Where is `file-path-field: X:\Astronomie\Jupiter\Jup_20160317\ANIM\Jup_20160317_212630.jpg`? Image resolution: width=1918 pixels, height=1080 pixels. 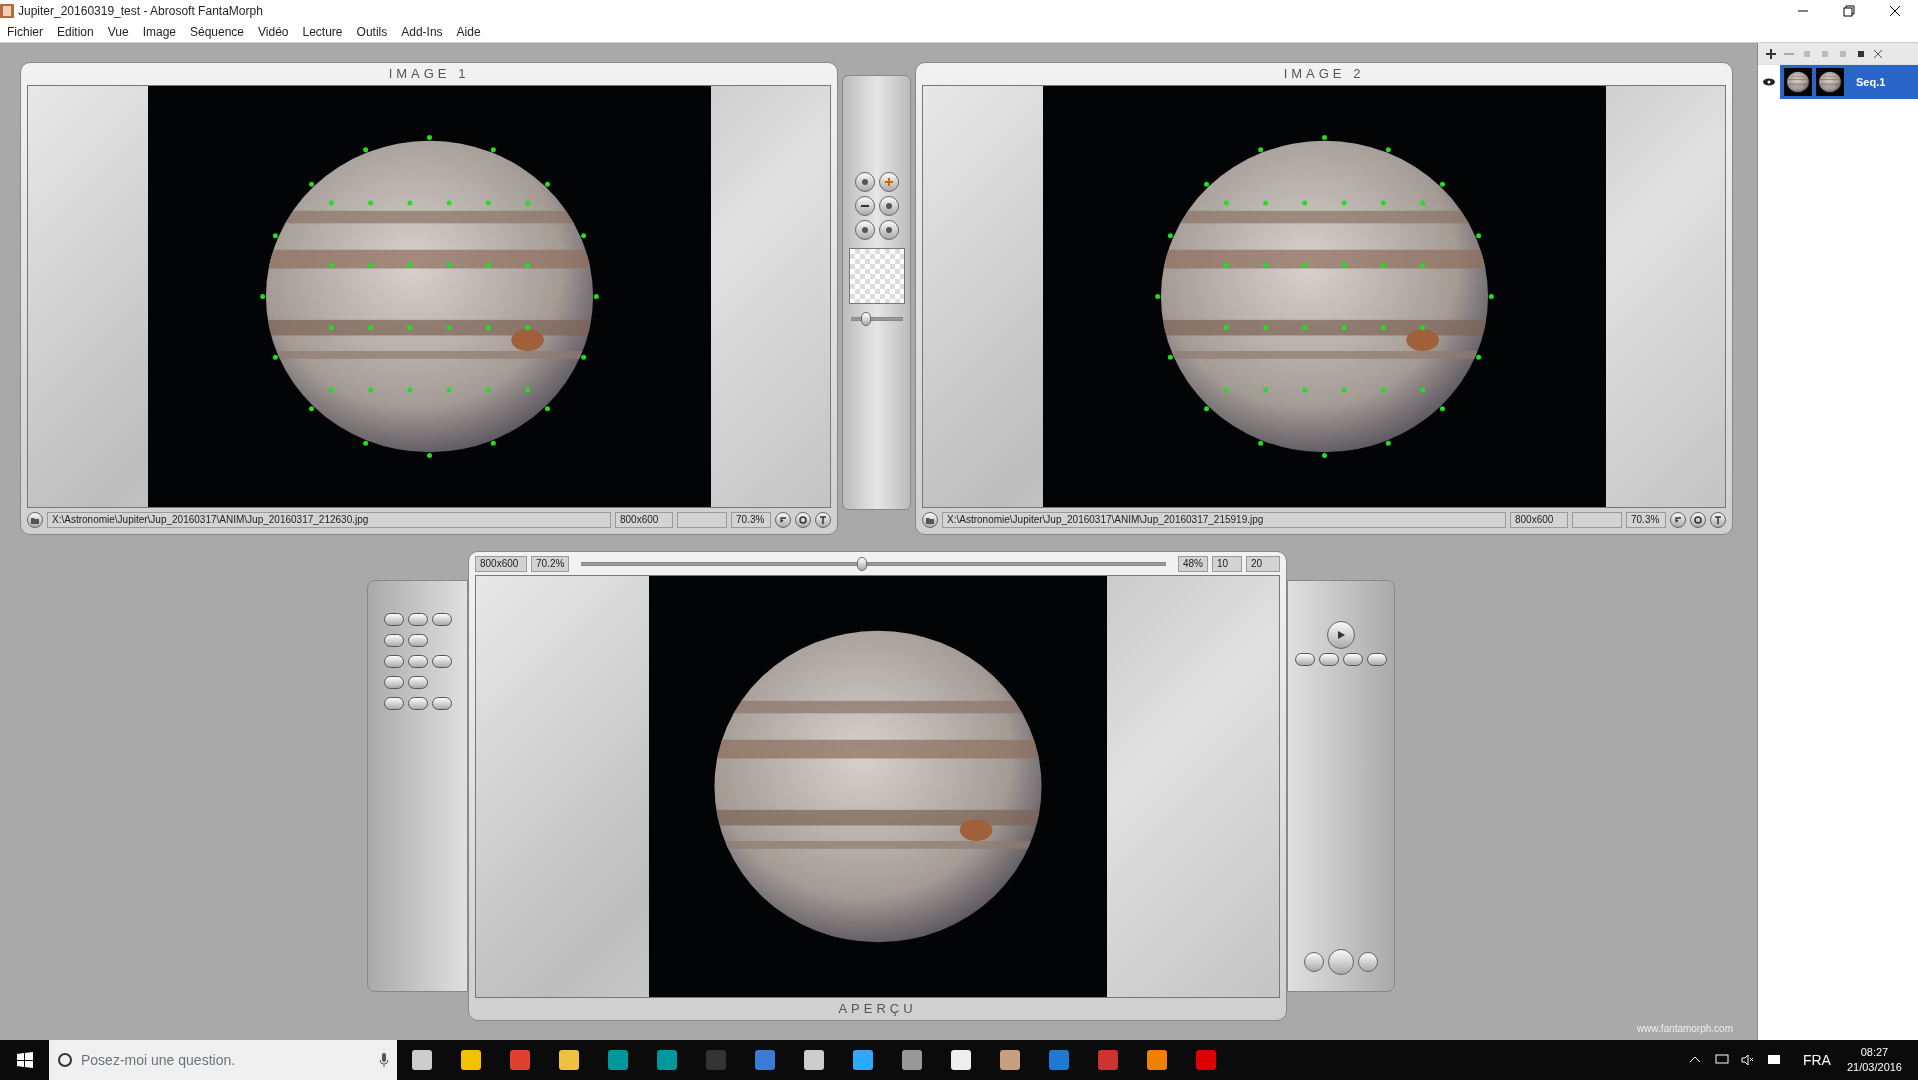 file-path-field: X:\Astronomie\Jupiter\Jup_20160317\ANIM\Jup_20160317_212630.jpg is located at coordinates (329, 520).